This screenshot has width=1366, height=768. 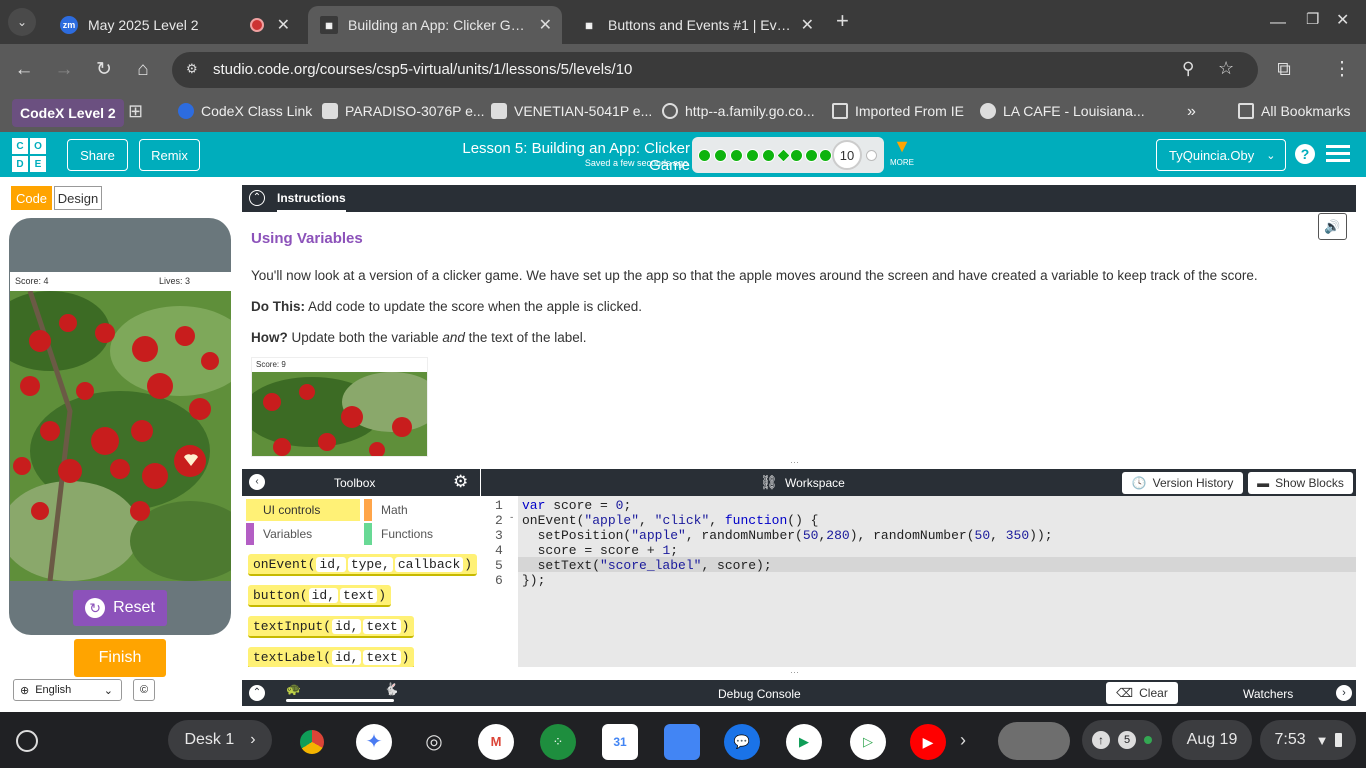 What do you see at coordinates (1342, 70) in the screenshot?
I see `menu-dots-icon: ⋮` at bounding box center [1342, 70].